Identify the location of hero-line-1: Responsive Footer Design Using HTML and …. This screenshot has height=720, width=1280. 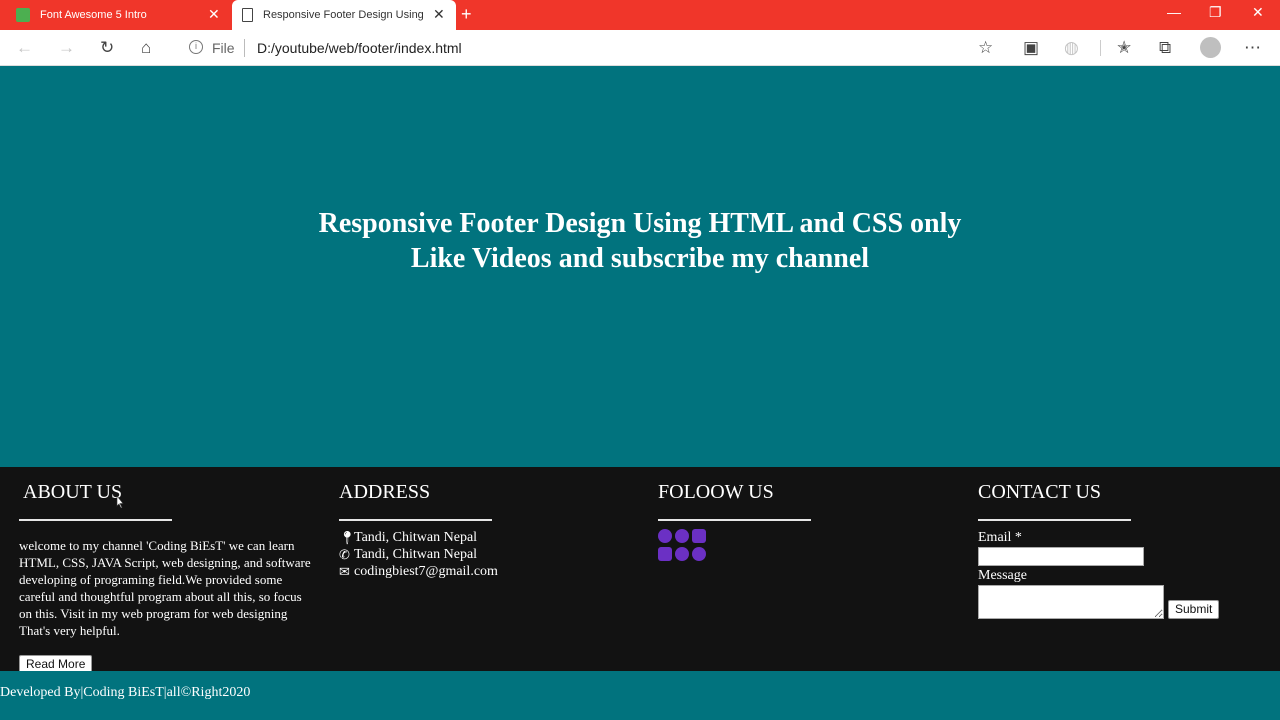
(640, 223).